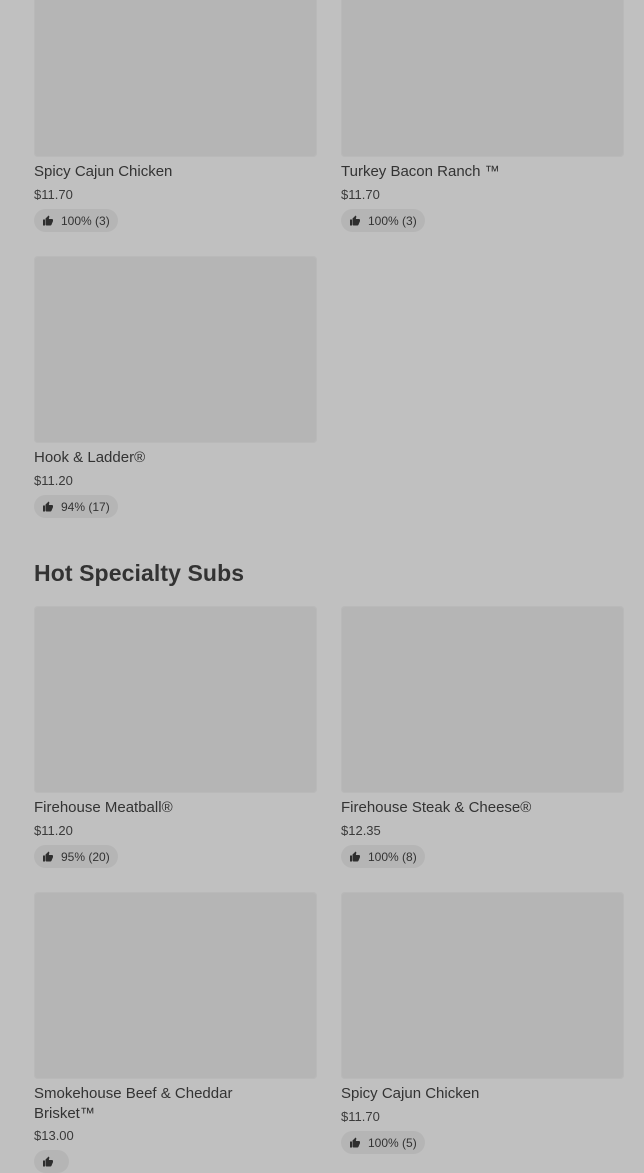 The width and height of the screenshot is (644, 1173). What do you see at coordinates (90, 457) in the screenshot?
I see `item-title: Hook & Ladder®` at bounding box center [90, 457].